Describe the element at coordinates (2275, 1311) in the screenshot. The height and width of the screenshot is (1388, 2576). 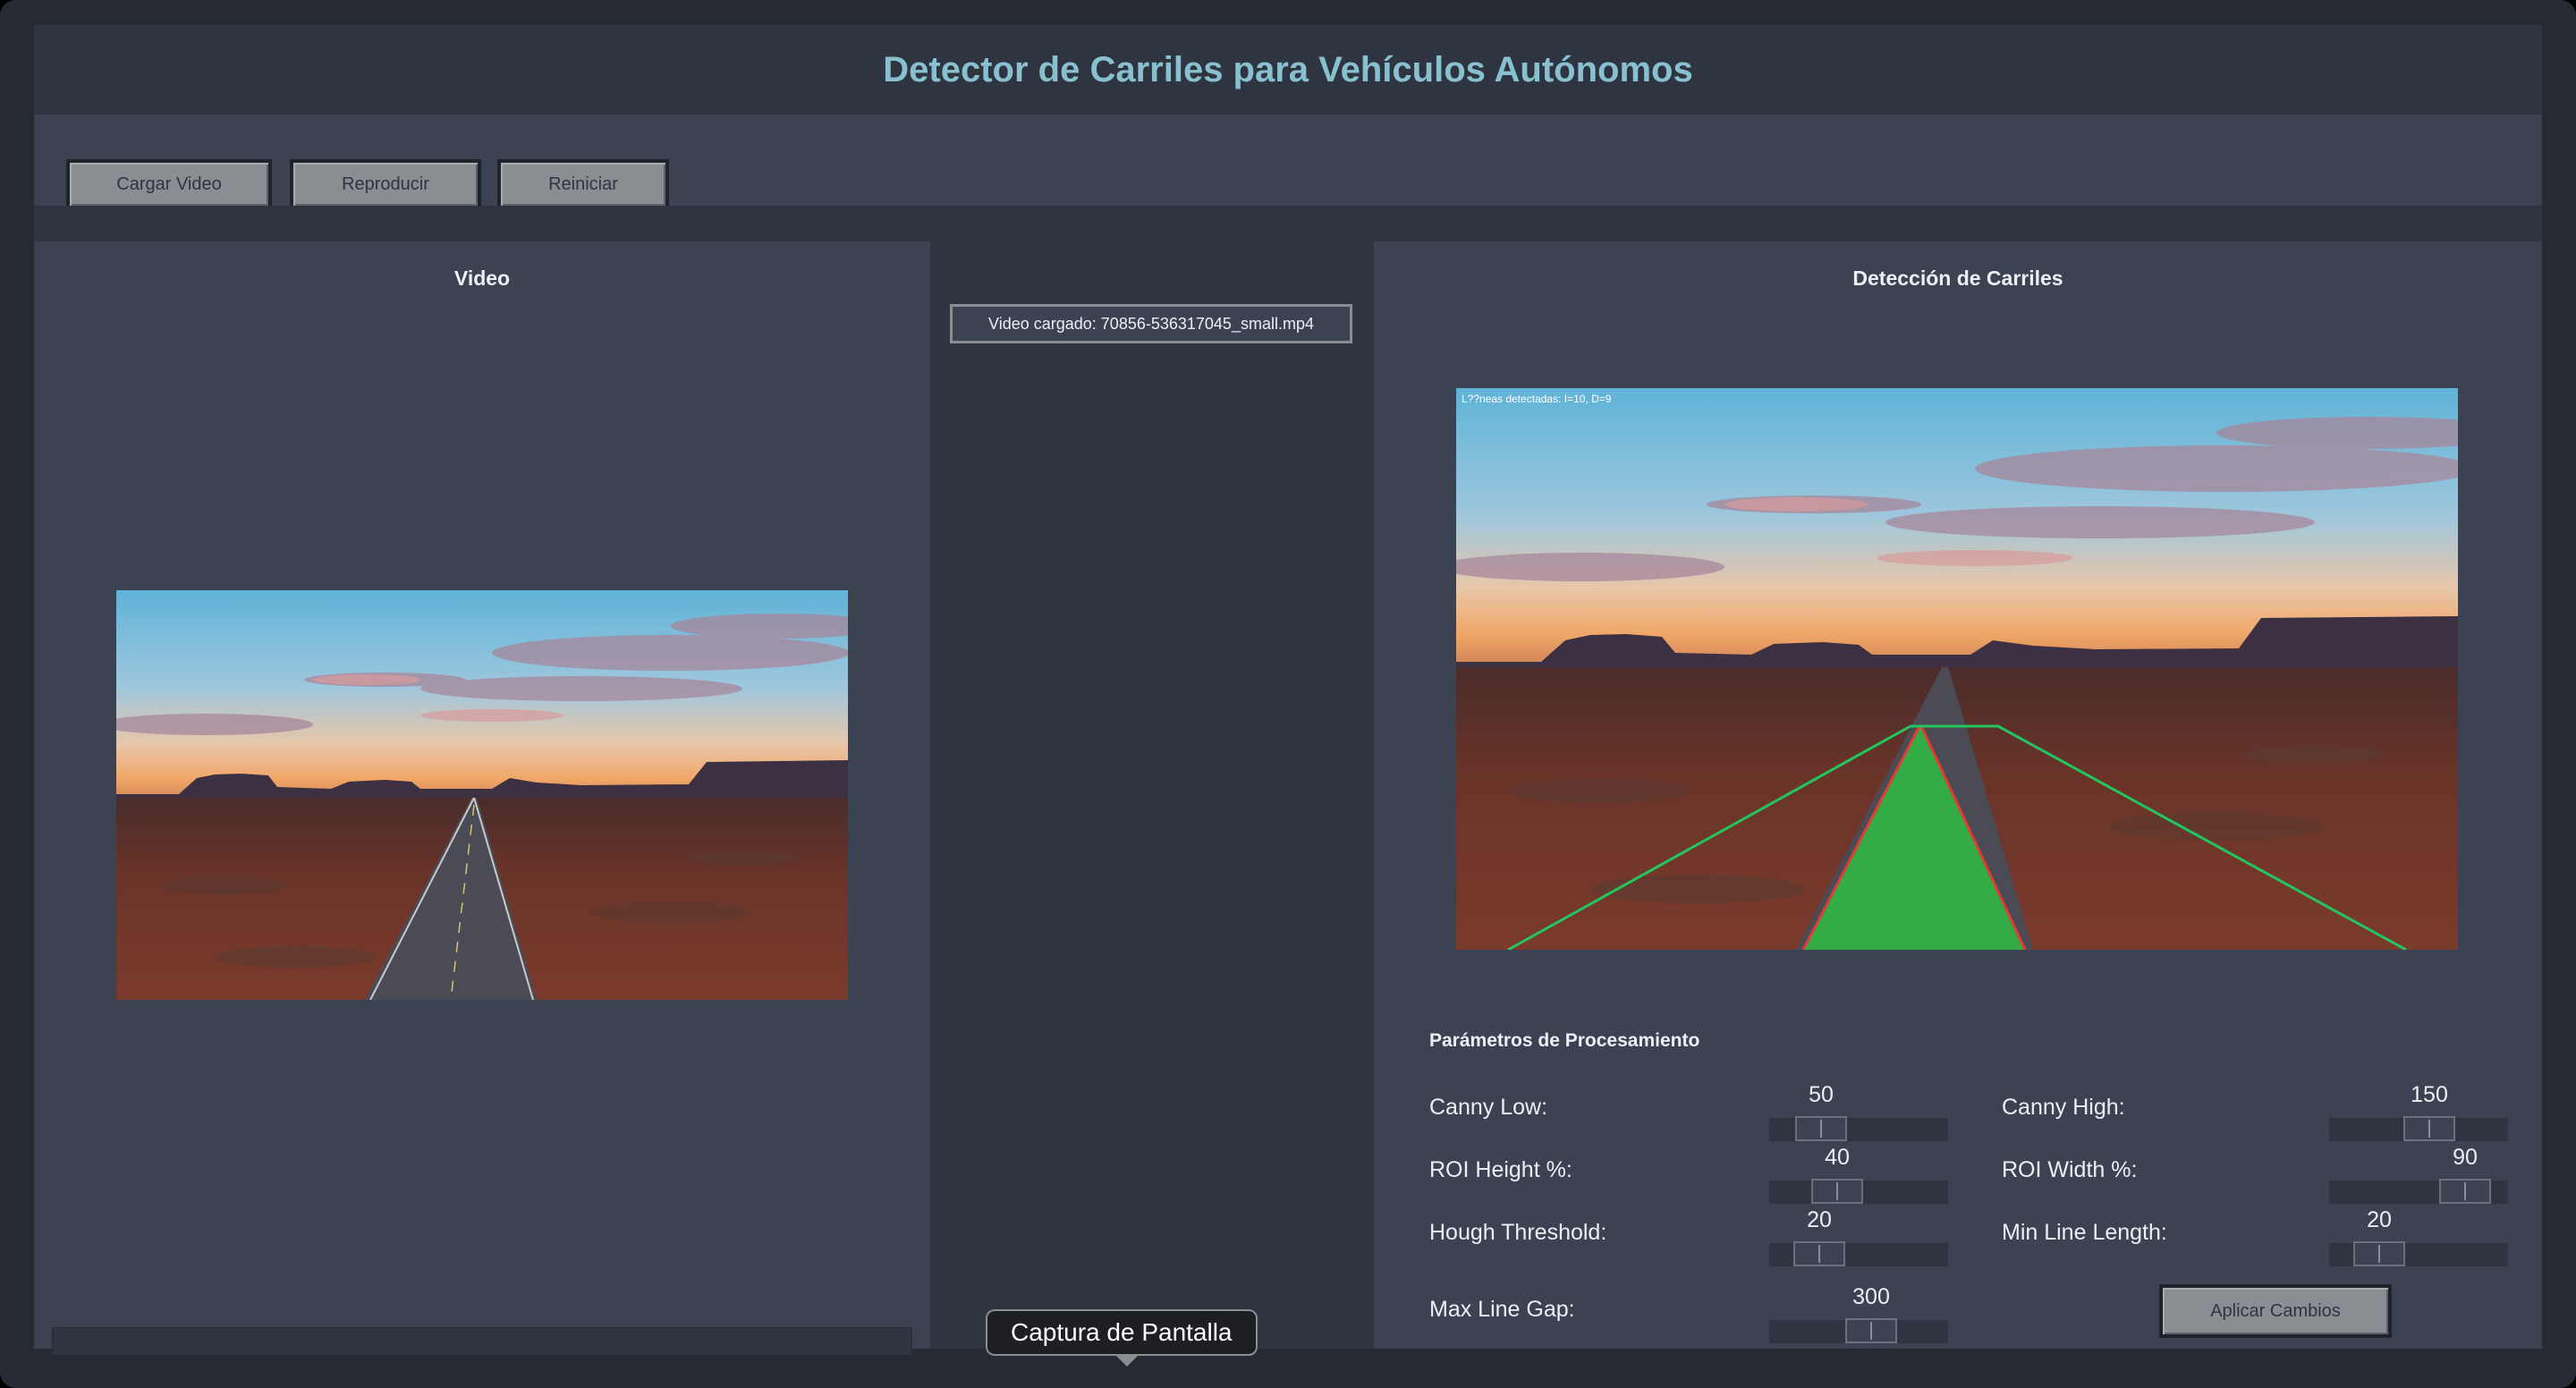
I see `apply-changes-button: Aplicar Cambios` at that location.